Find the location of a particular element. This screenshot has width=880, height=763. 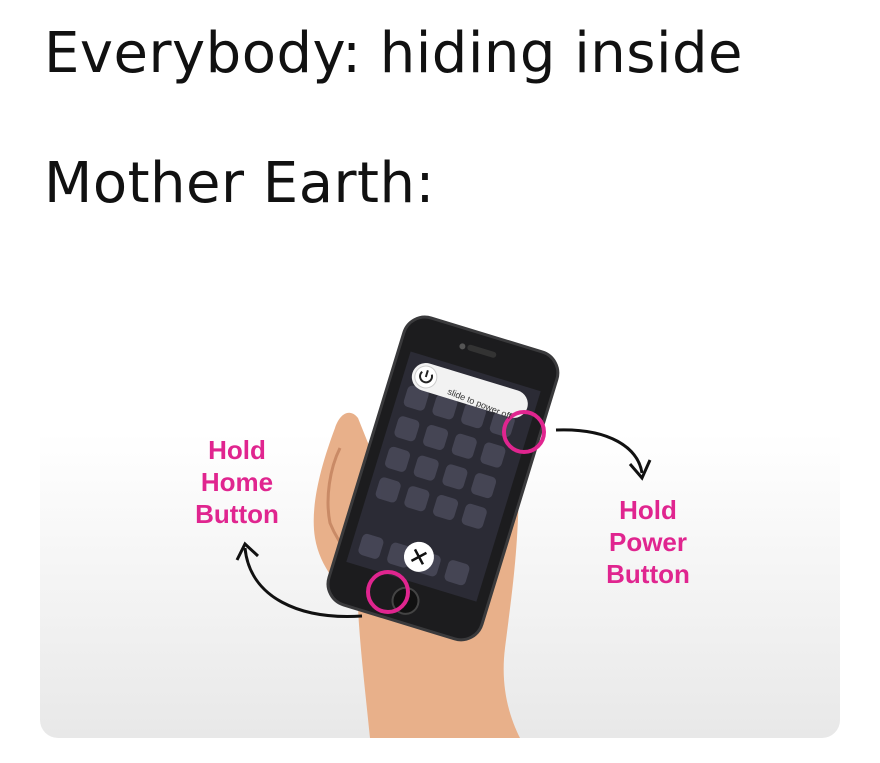

power-label-line: Power is located at coordinates (648, 542).